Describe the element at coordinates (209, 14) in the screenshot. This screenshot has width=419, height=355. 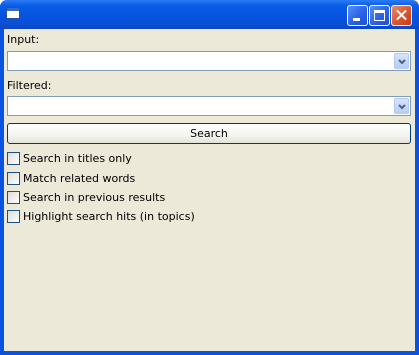
I see `title-bar` at that location.